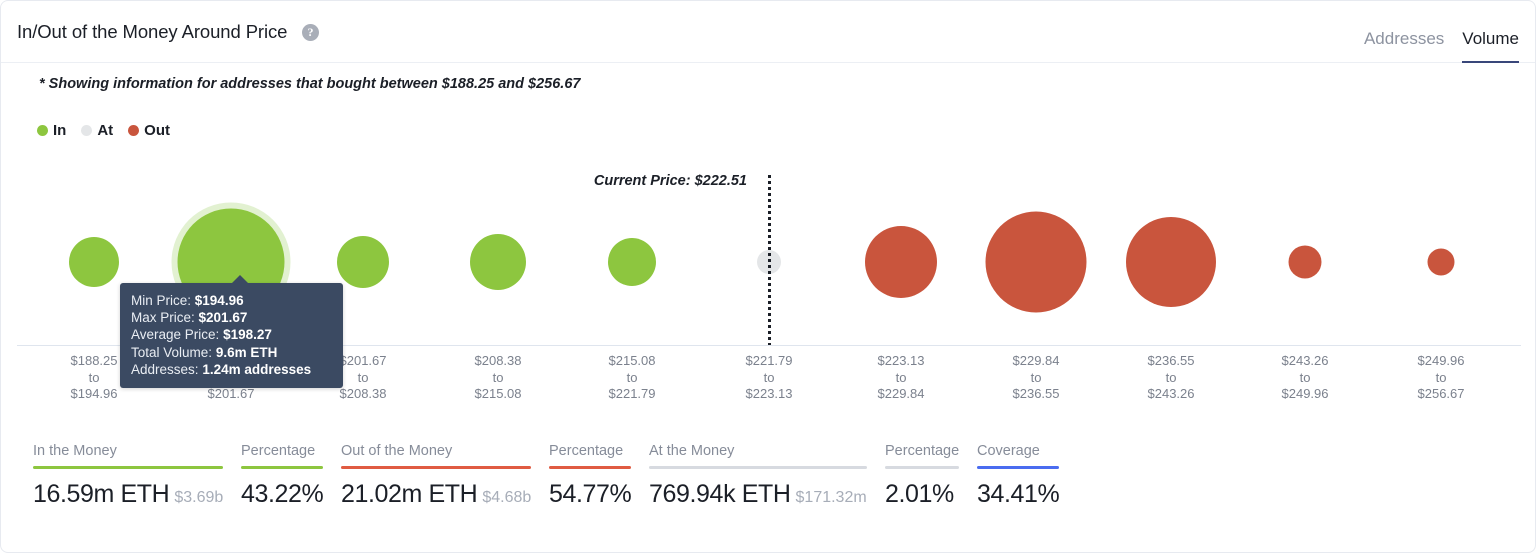  I want to click on x-axis-label-0: $188.25 to $194.96, so click(94, 378).